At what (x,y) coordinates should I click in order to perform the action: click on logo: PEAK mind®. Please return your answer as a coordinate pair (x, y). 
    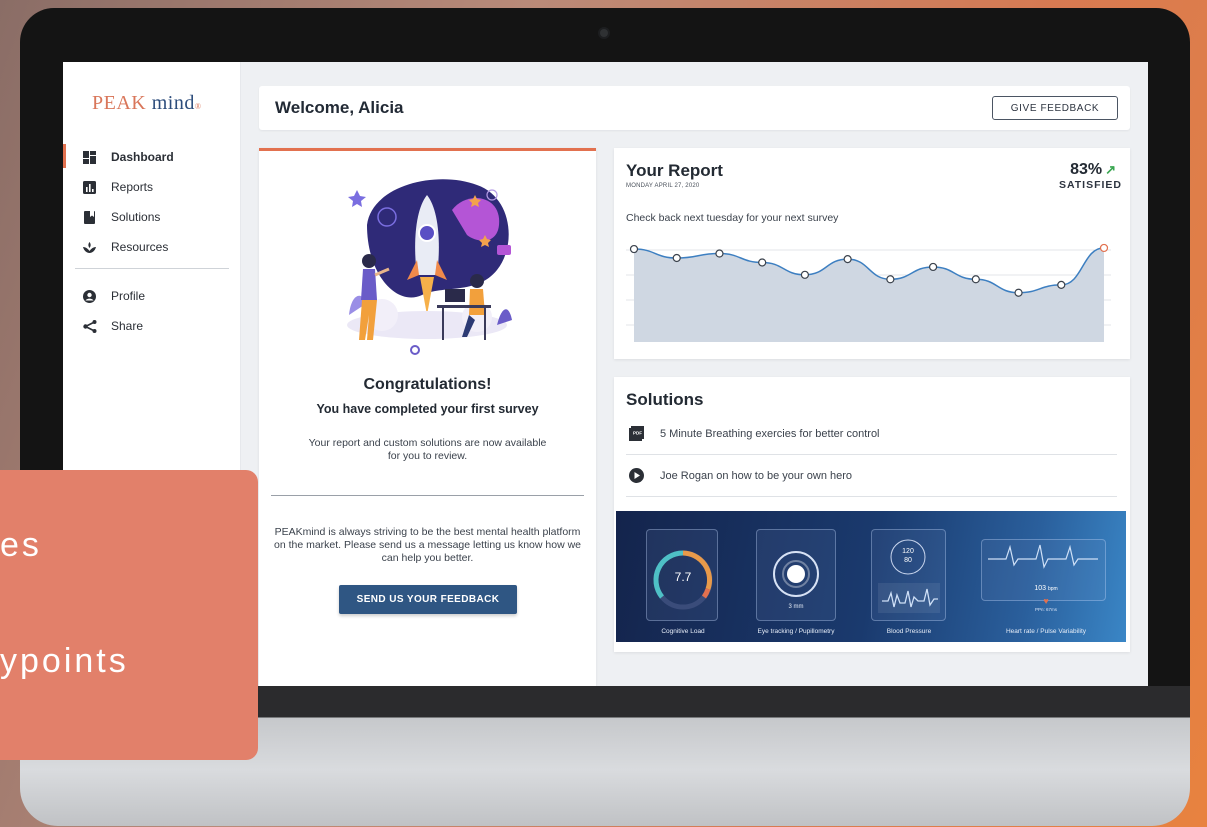
    Looking at the image, I should click on (146, 103).